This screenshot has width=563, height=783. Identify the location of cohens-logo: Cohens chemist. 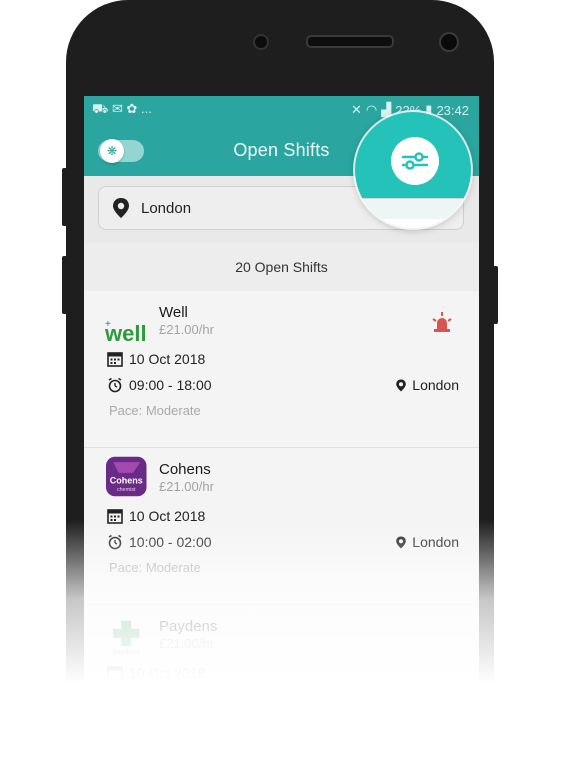
(126, 476).